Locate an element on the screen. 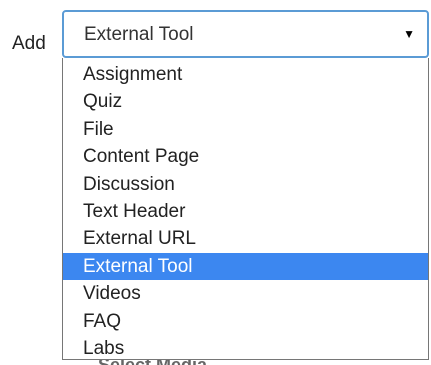  option-assignment: Assignment is located at coordinates (245, 74).